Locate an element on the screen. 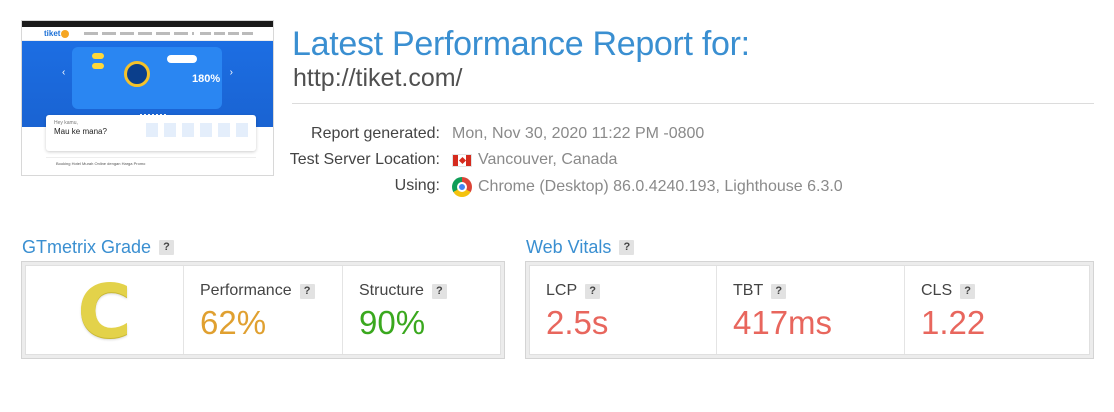  lcp-cell: LCP? 2.5s is located at coordinates (623, 310).